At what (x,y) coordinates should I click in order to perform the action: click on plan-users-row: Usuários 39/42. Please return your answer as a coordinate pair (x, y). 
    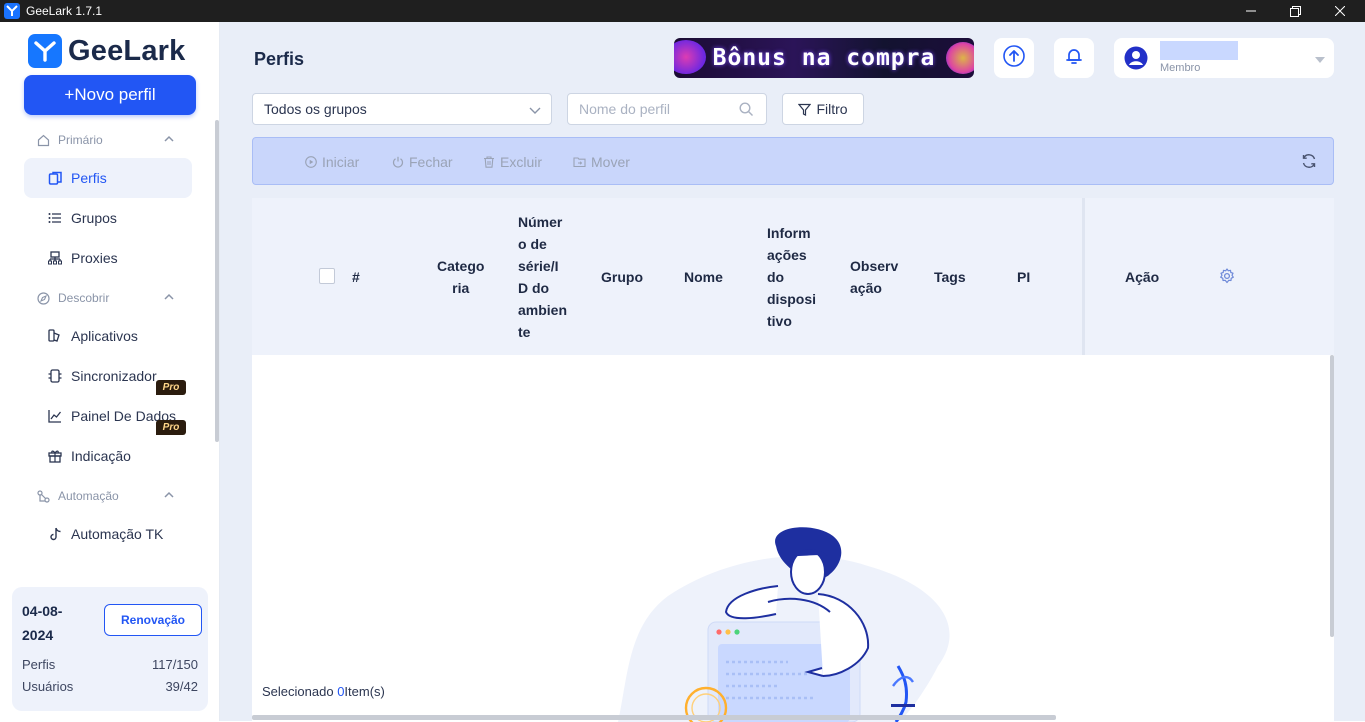
    Looking at the image, I should click on (110, 686).